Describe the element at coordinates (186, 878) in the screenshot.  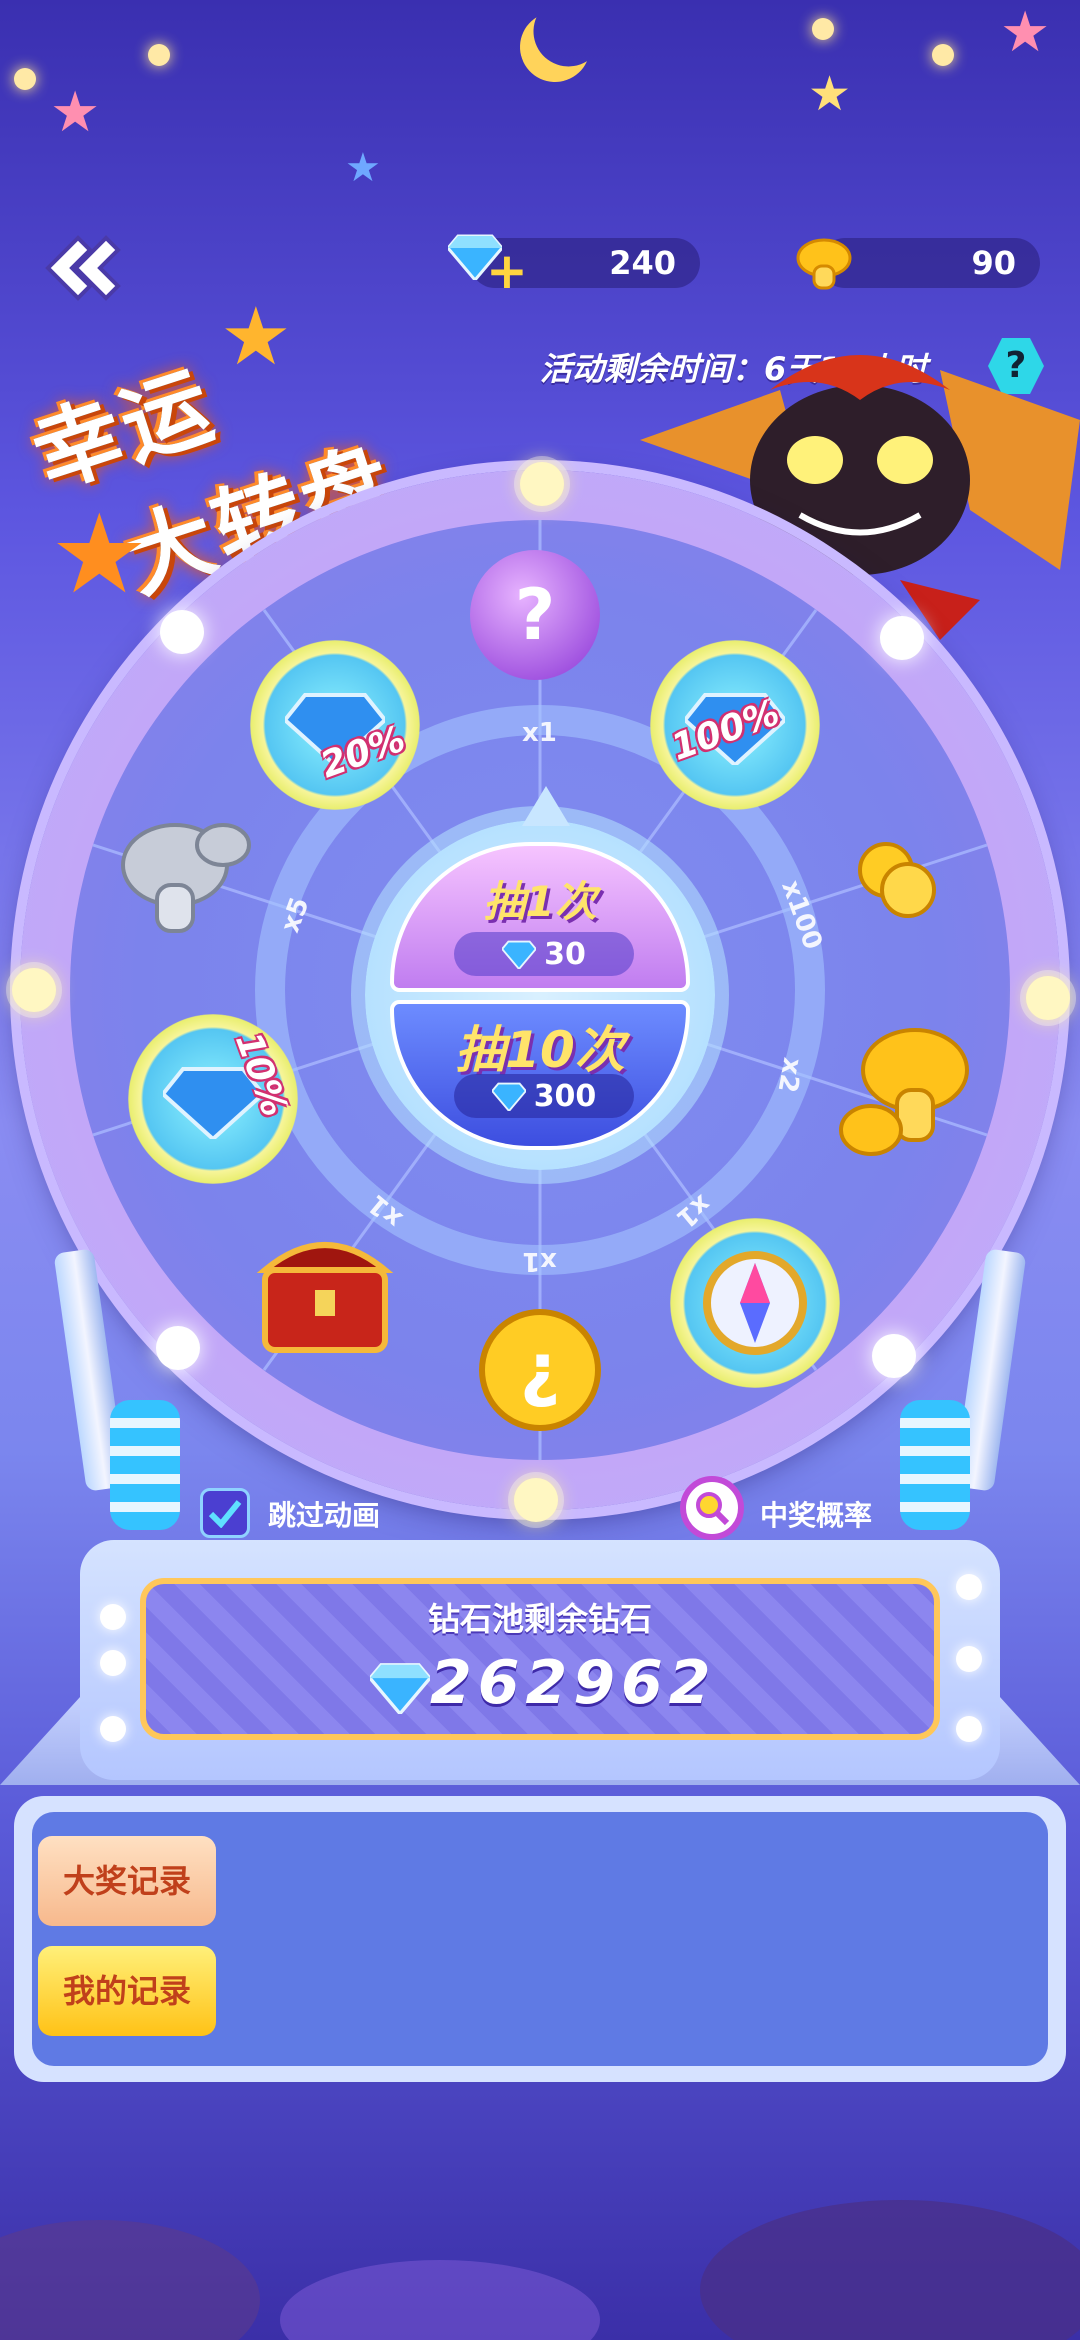
I see `silver-mushroom-icon` at that location.